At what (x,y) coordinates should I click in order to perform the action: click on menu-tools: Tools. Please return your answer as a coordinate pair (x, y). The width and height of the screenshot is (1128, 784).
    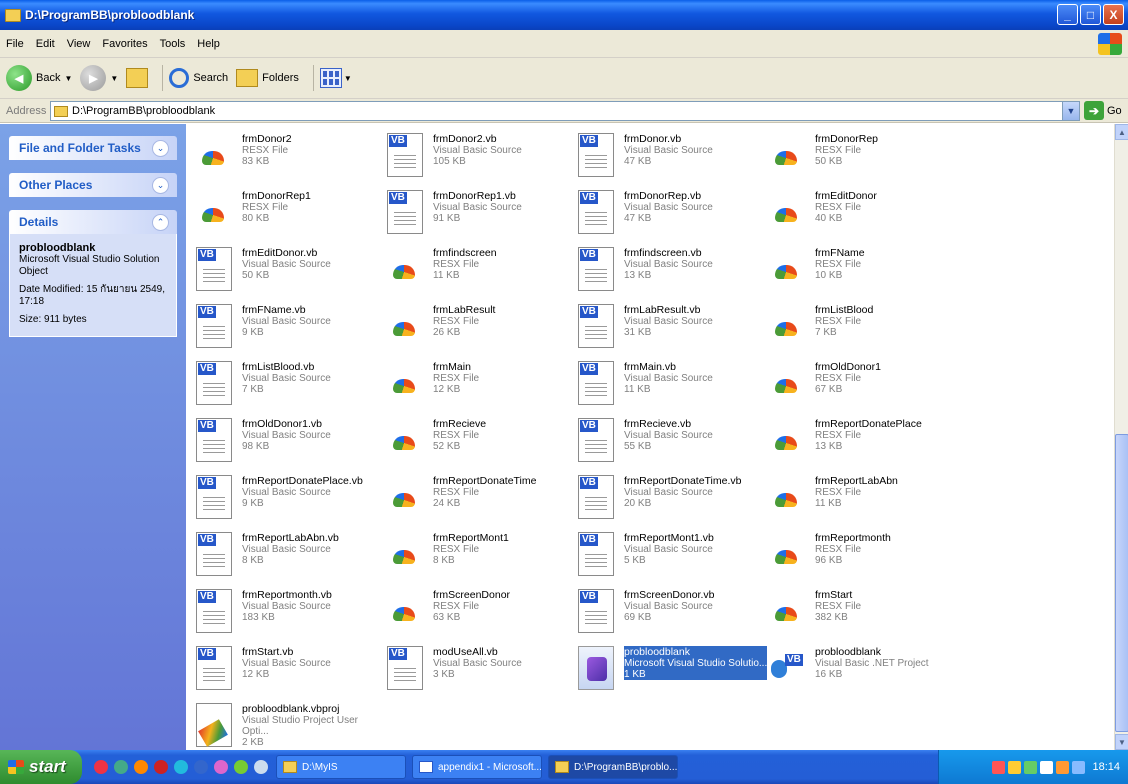
    Looking at the image, I should click on (173, 44).